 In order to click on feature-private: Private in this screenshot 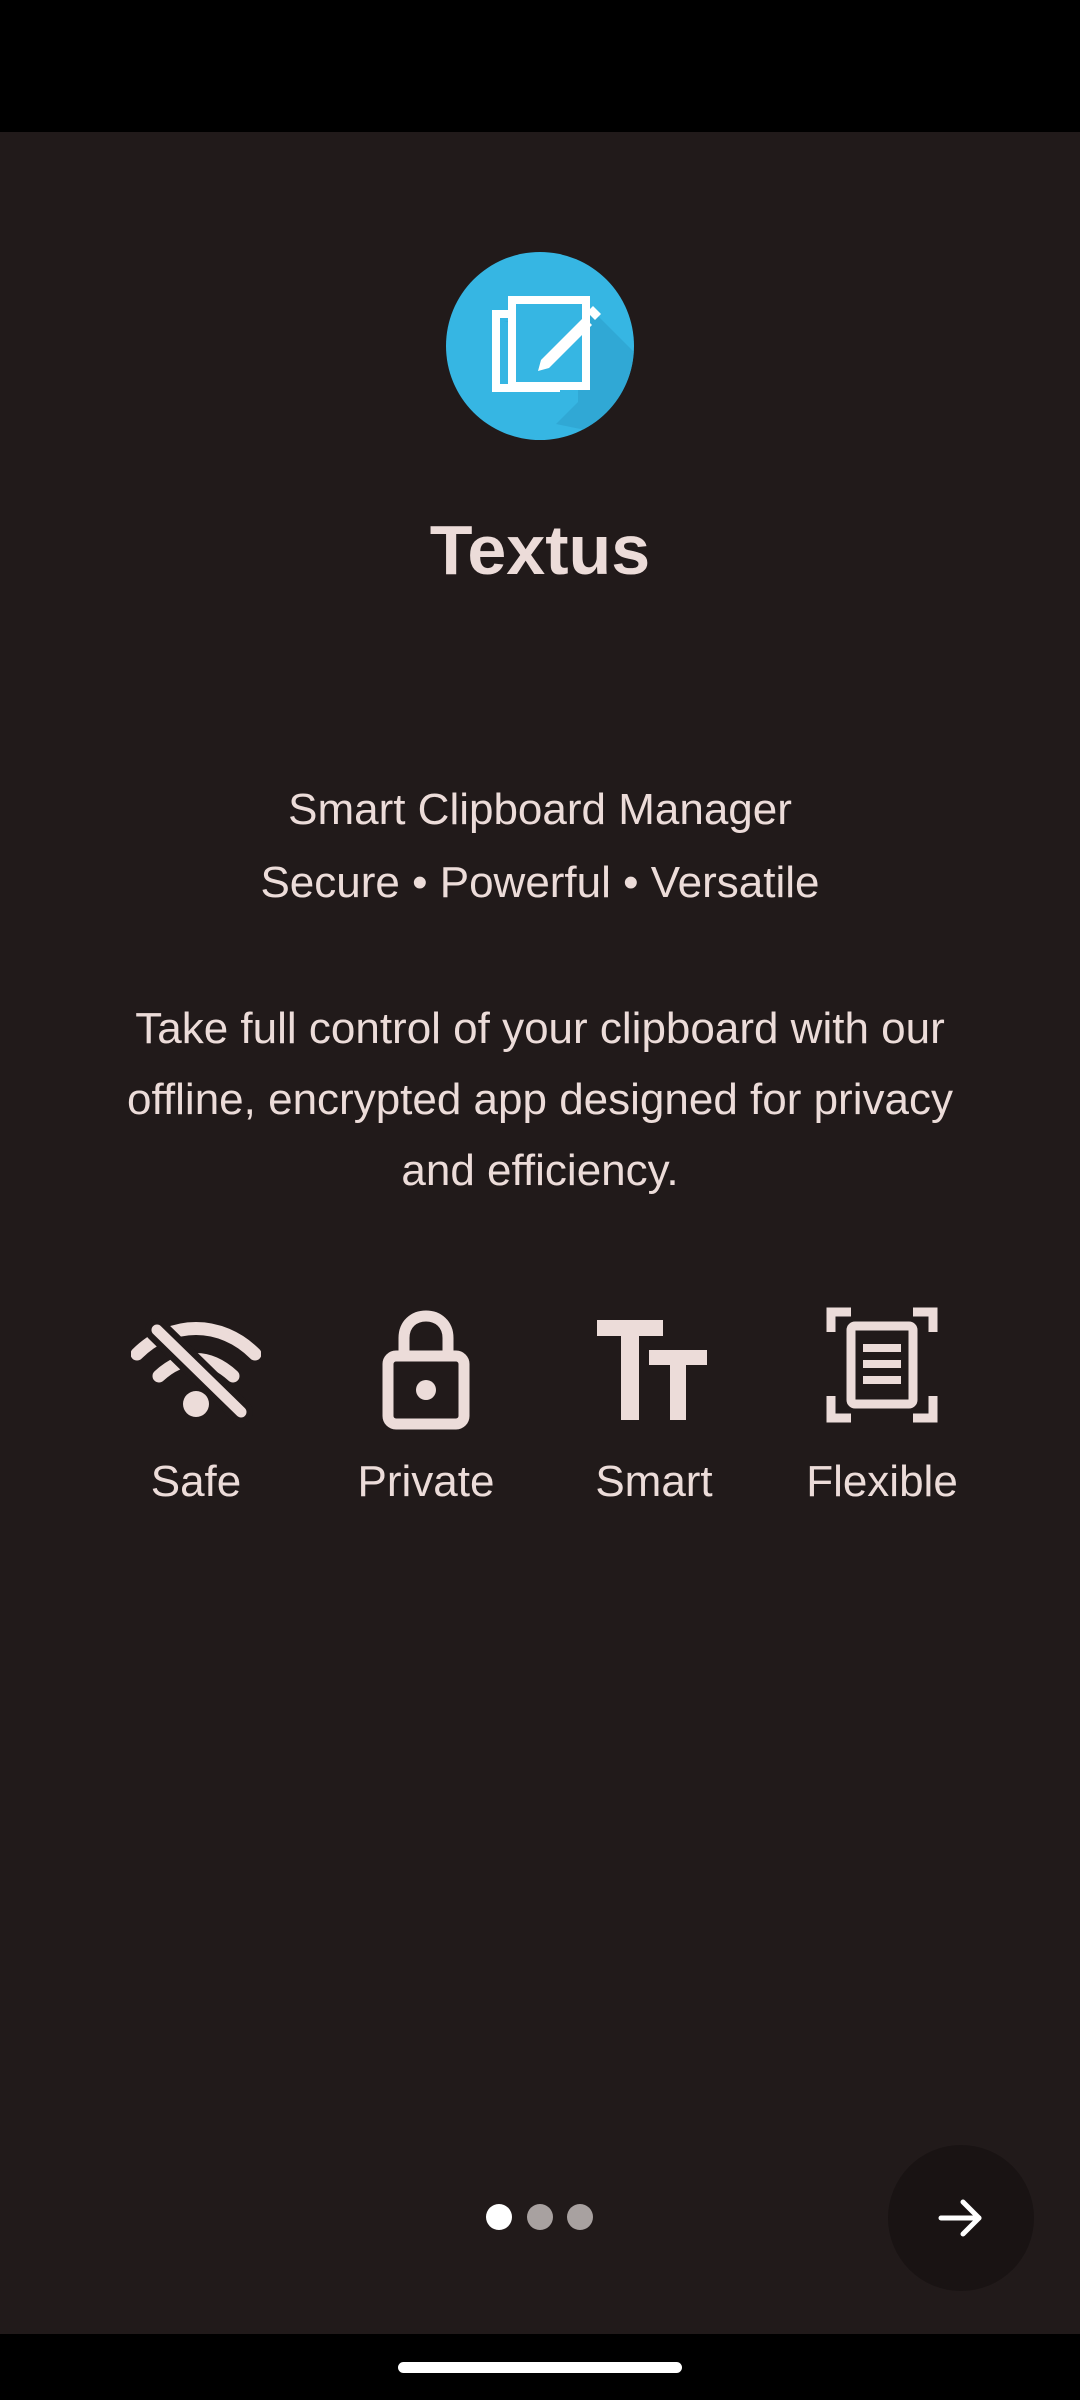, I will do `click(426, 1415)`.